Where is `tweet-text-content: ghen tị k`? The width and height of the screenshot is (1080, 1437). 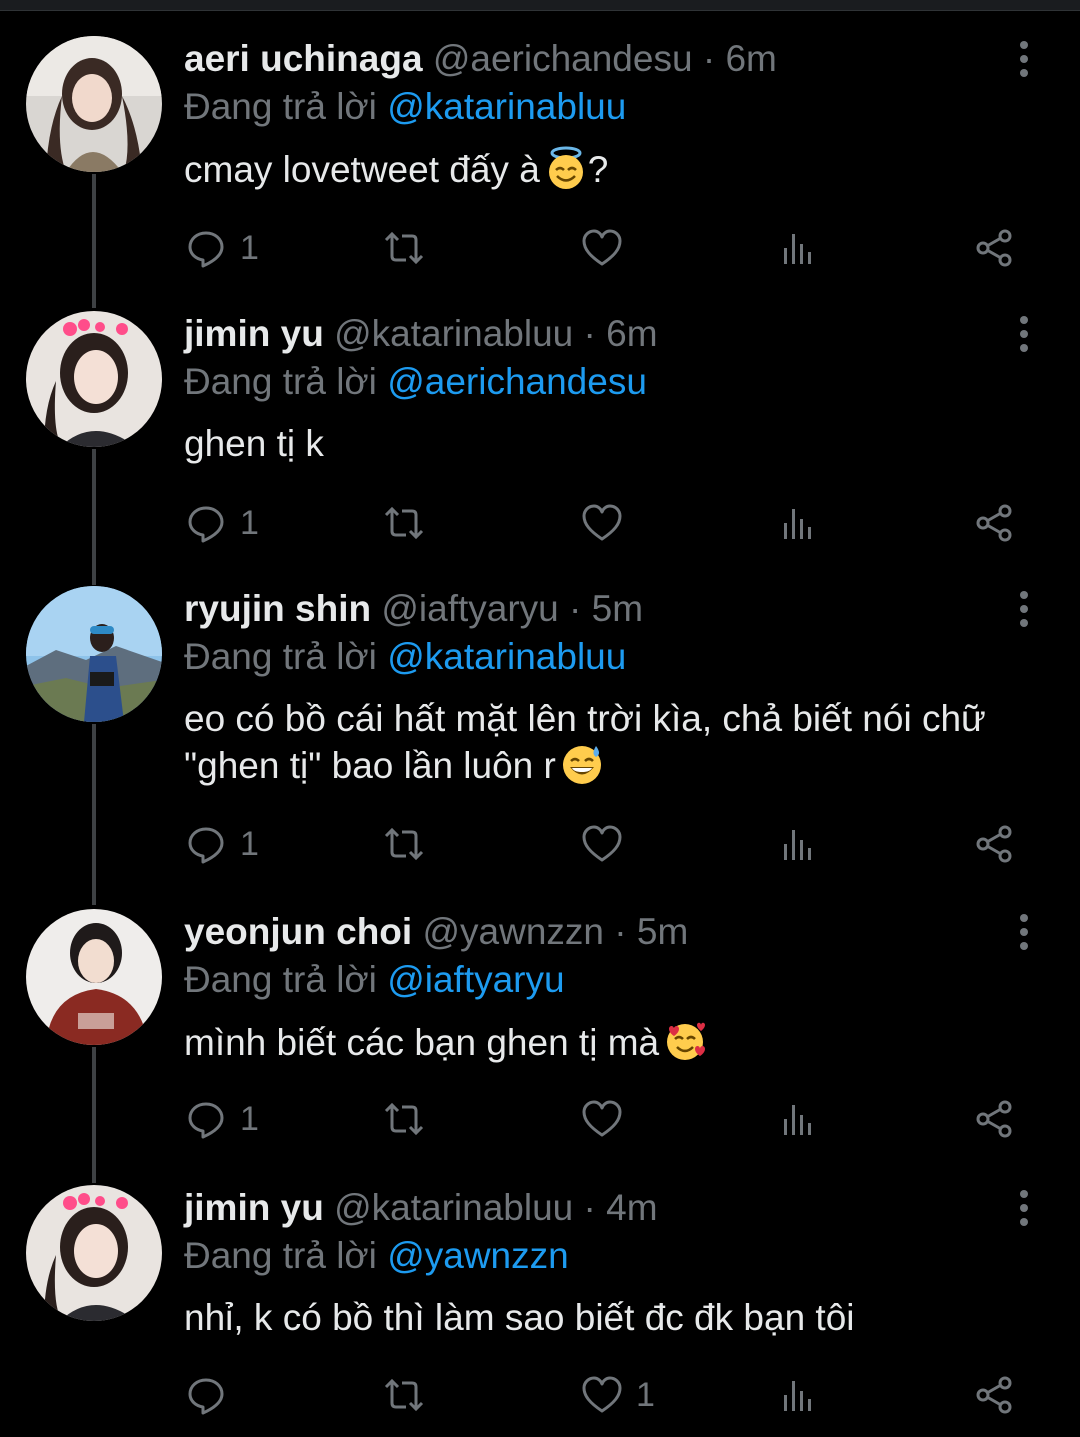 tweet-text-content: ghen tị k is located at coordinates (254, 443).